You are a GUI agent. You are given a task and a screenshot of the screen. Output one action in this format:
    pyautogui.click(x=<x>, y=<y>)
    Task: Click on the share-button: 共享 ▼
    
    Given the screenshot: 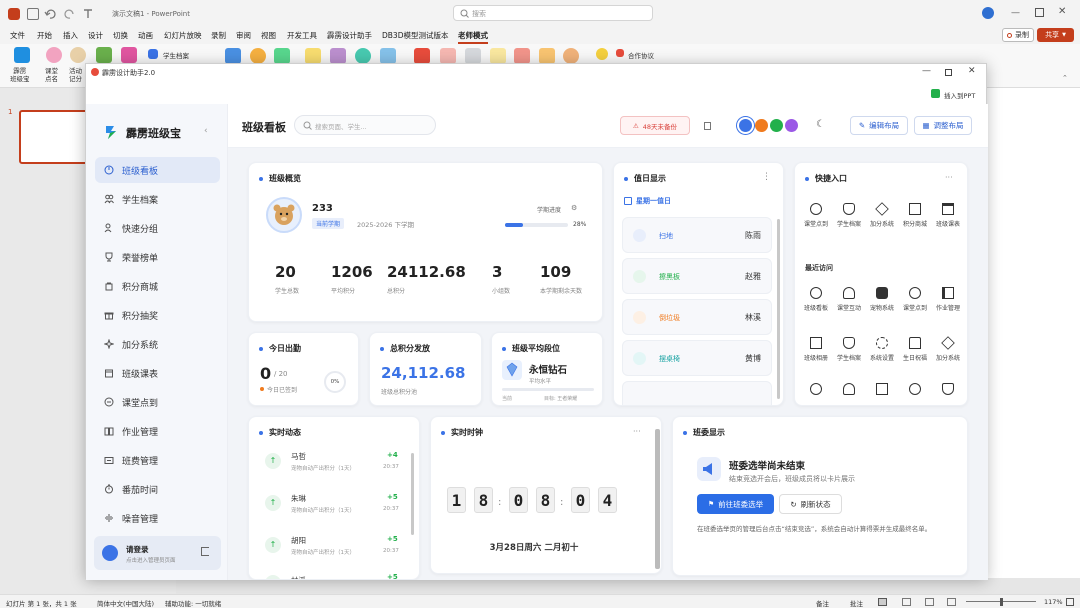 What is the action you would take?
    pyautogui.click(x=1055, y=35)
    